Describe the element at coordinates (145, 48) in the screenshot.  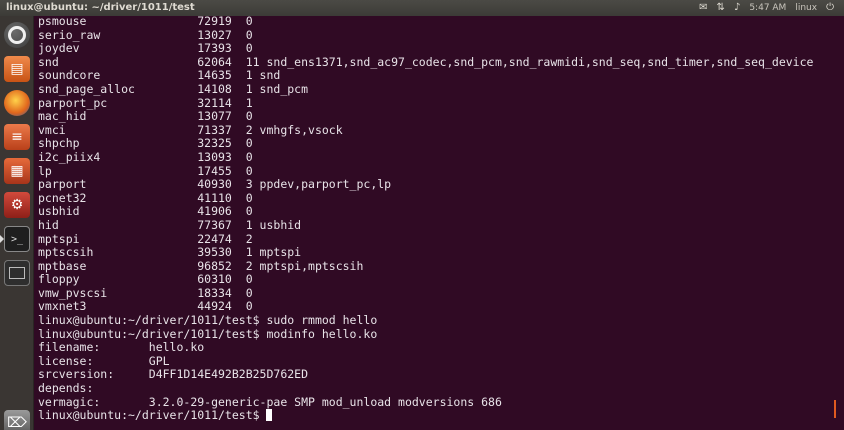
I see `terminal-line: joydev 17393 0` at that location.